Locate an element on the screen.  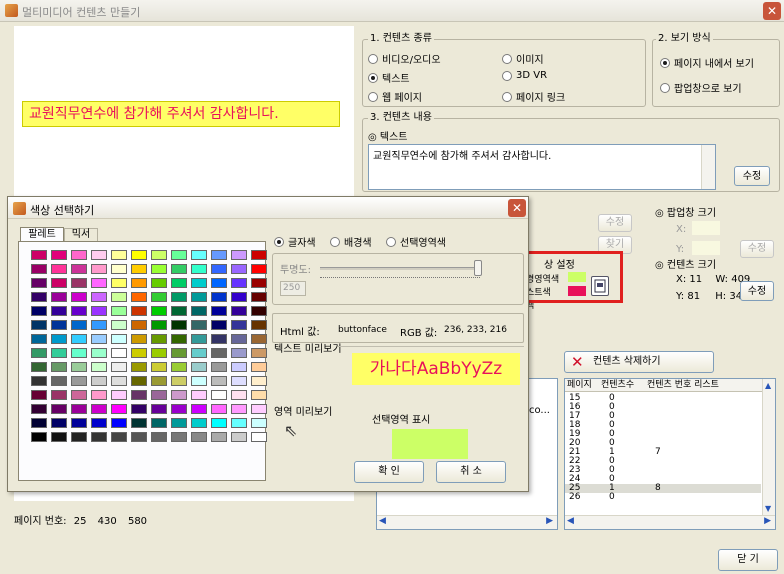
page-list-row: 25 1 8 is located at coordinates (663, 488).